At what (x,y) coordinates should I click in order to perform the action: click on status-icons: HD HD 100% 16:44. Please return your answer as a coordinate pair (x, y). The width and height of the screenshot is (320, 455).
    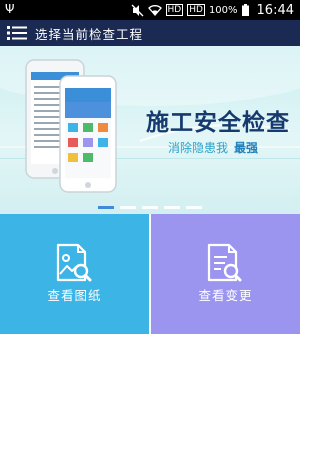
    Looking at the image, I should click on (212, 10).